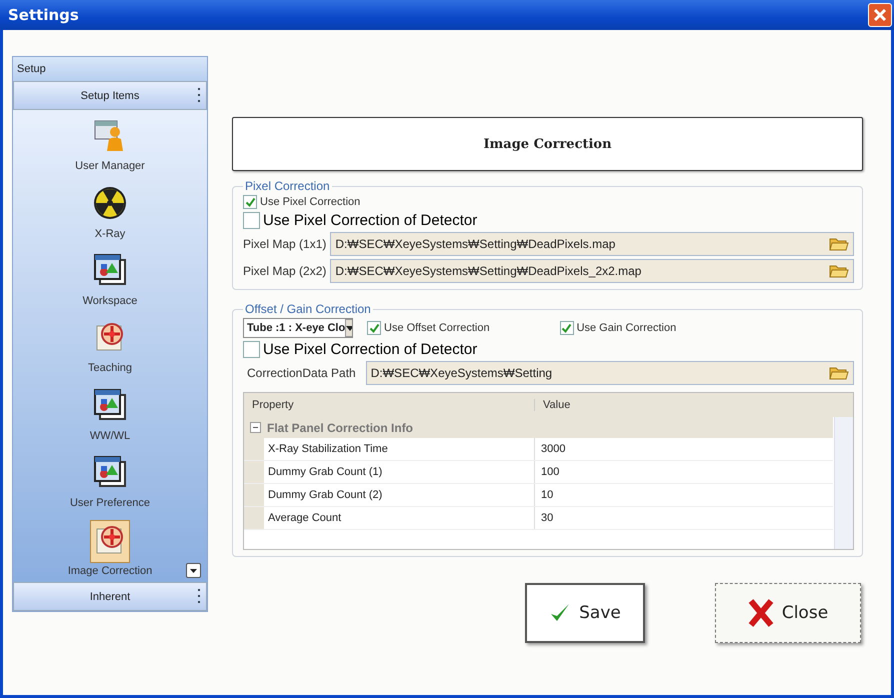 The height and width of the screenshot is (698, 894). Describe the element at coordinates (788, 613) in the screenshot. I see `close-button: Close` at that location.